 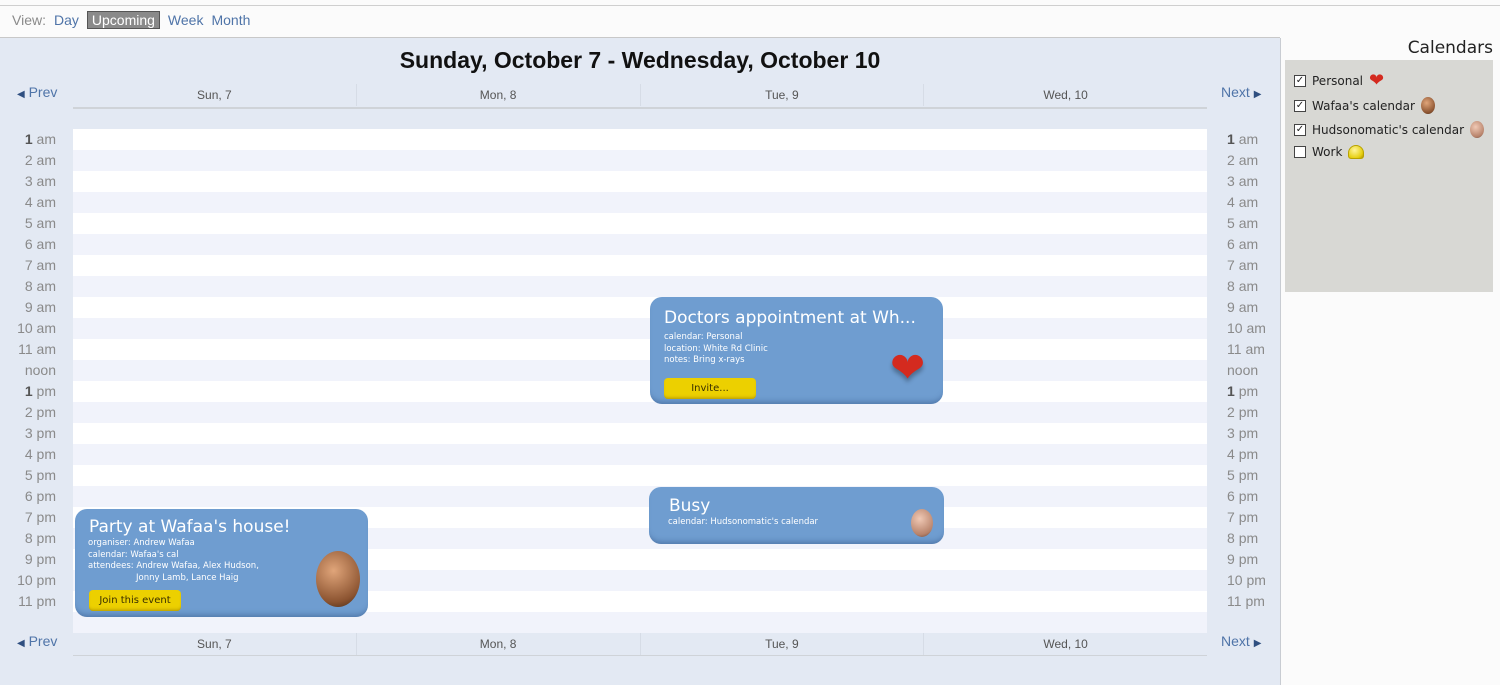 I want to click on calendar-label: Wafaa's calendar, so click(x=1363, y=105).